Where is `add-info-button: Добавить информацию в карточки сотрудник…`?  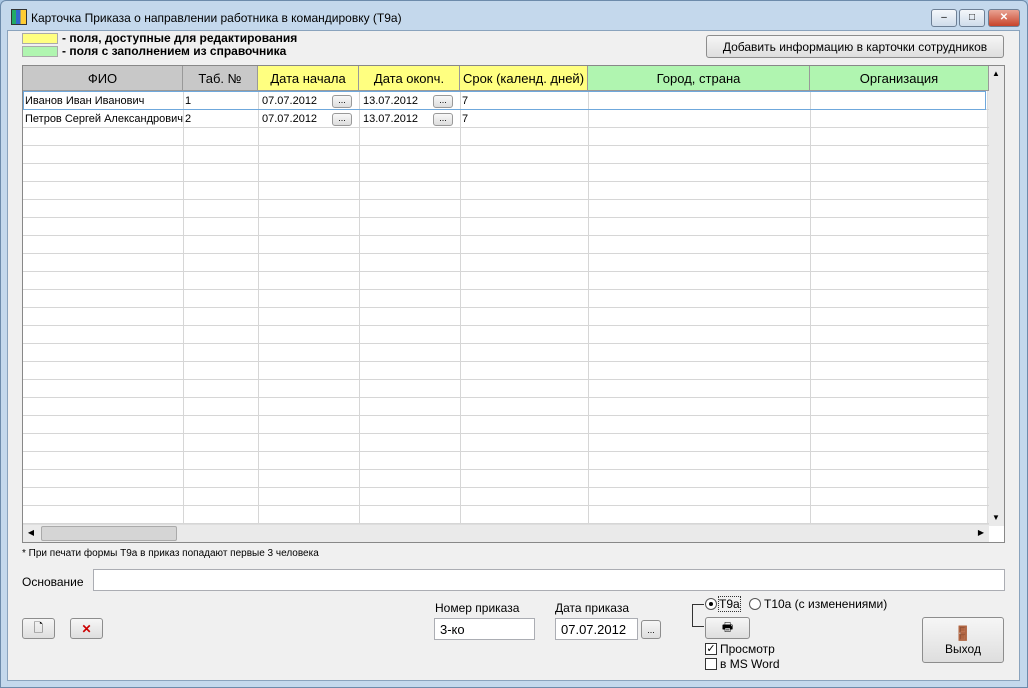
add-info-button: Добавить информацию в карточки сотрудник… is located at coordinates (855, 46).